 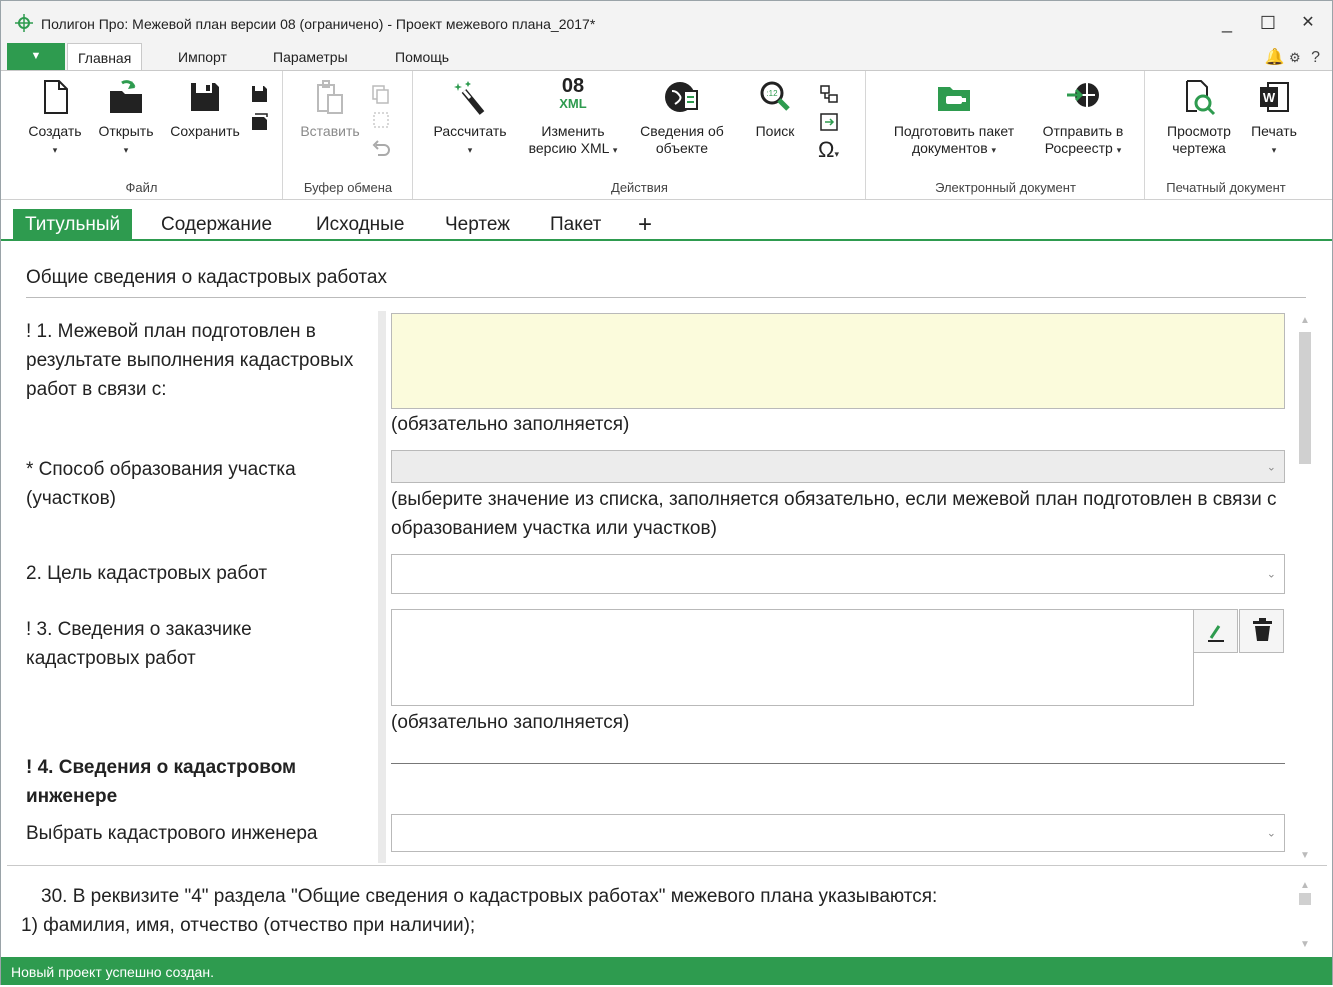 What do you see at coordinates (1305, 588) in the screenshot?
I see `form-scrollbar: ▲ ▼` at bounding box center [1305, 588].